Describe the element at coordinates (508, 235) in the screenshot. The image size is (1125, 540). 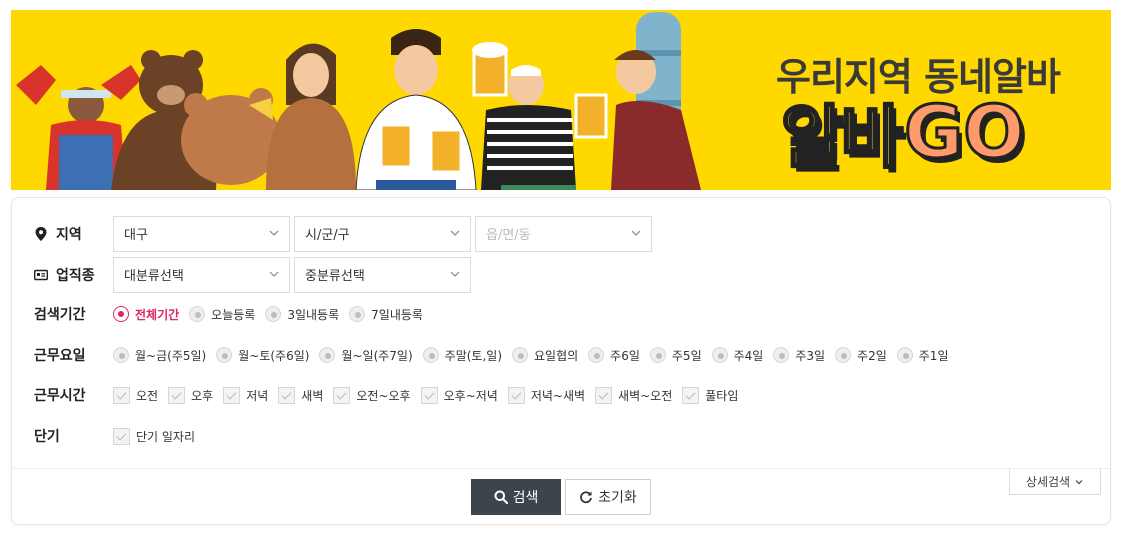
I see `region-town-value: 읍/면/동` at that location.